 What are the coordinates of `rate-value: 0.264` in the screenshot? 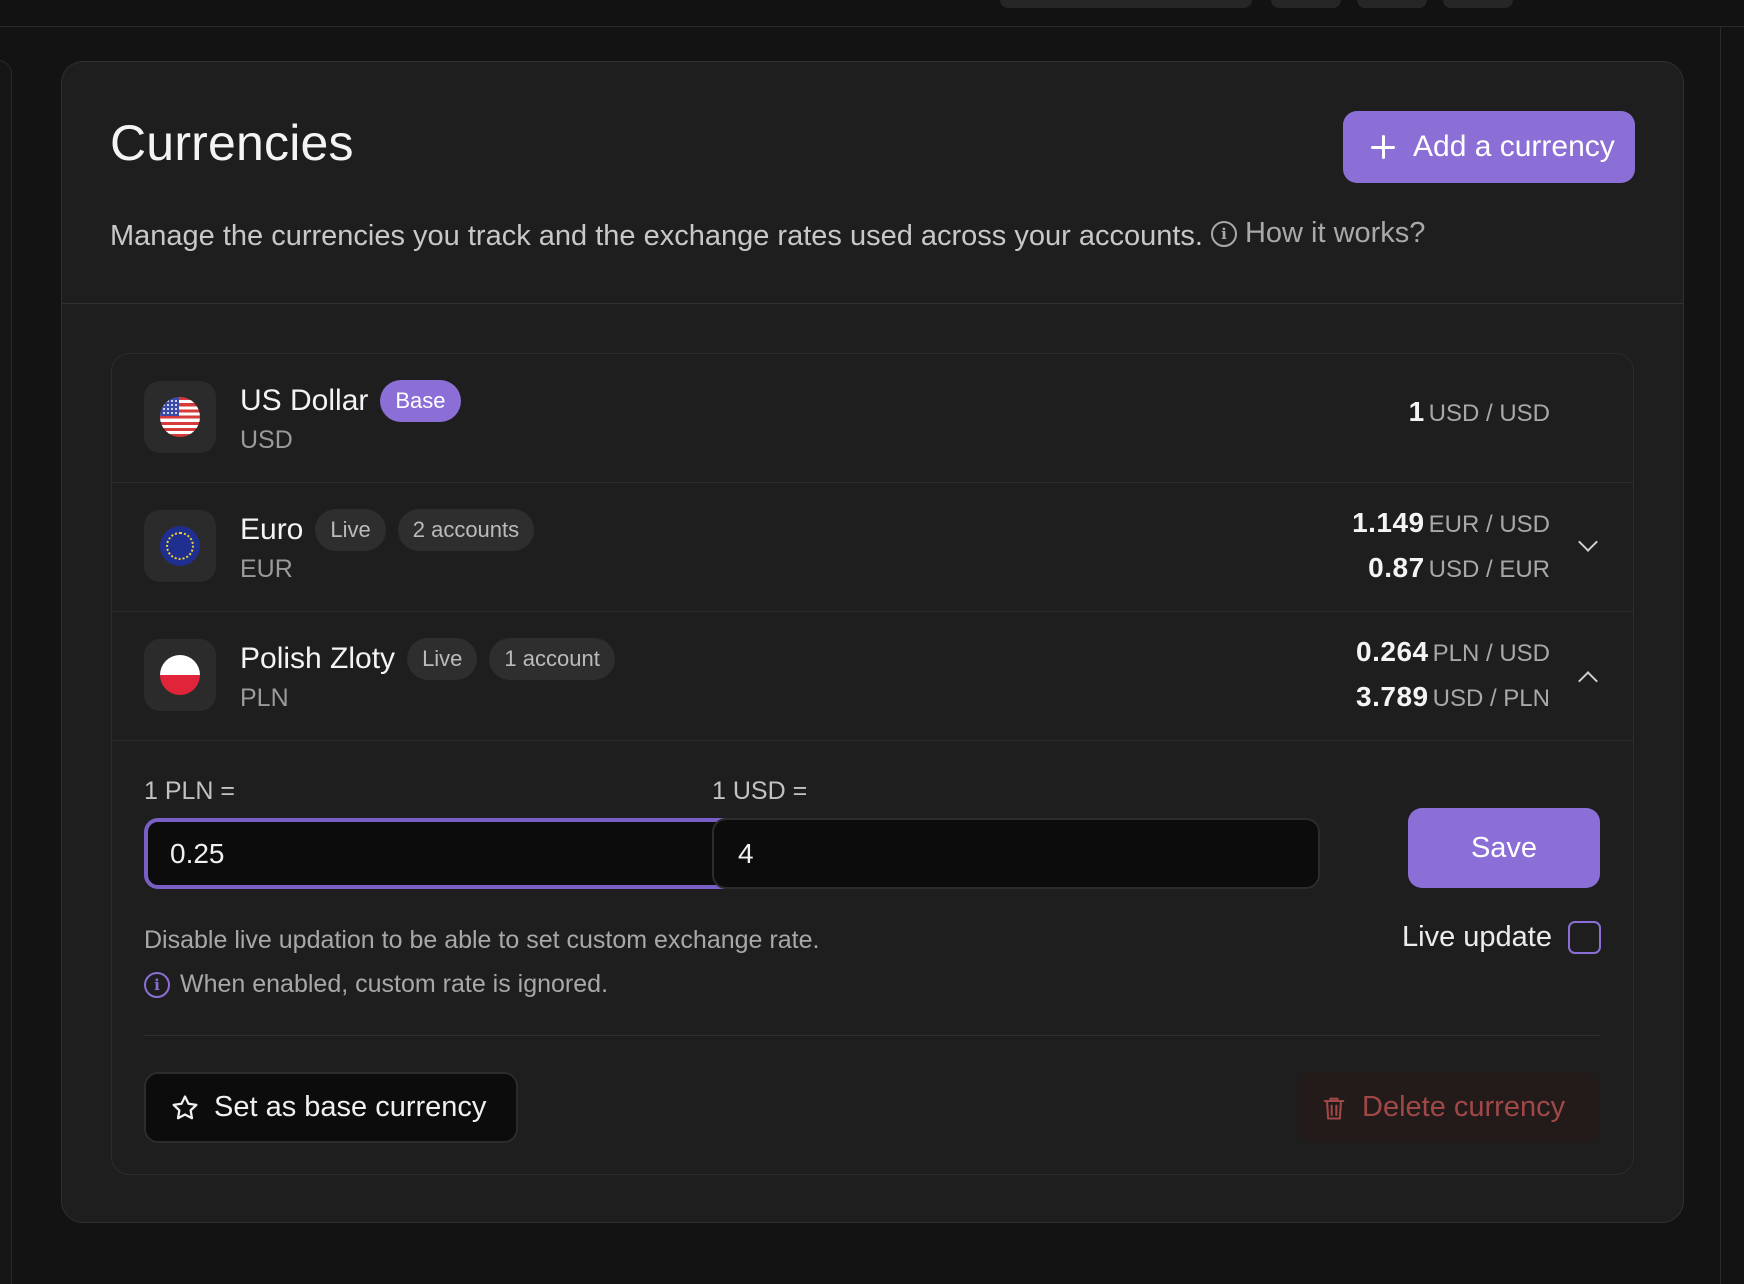 It's located at (1392, 651).